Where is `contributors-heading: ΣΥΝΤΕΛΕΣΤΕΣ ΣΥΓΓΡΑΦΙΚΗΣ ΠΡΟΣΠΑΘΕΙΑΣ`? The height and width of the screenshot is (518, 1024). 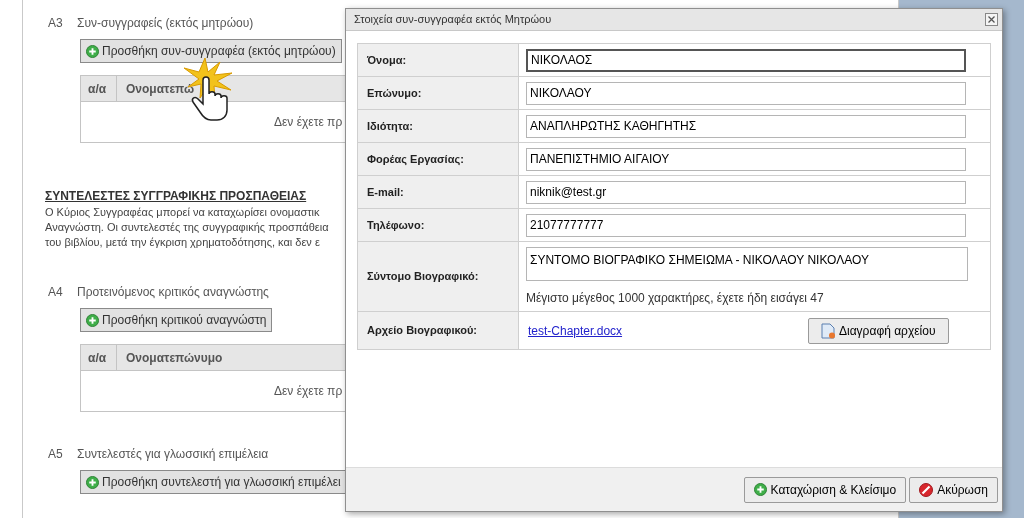
contributors-heading: ΣΥΝΤΕΛΕΣΤΕΣ ΣΥΓΓΡΑΦΙΚΗΣ ΠΡΟΣΠΑΘΕΙΑΣ is located at coordinates (176, 196).